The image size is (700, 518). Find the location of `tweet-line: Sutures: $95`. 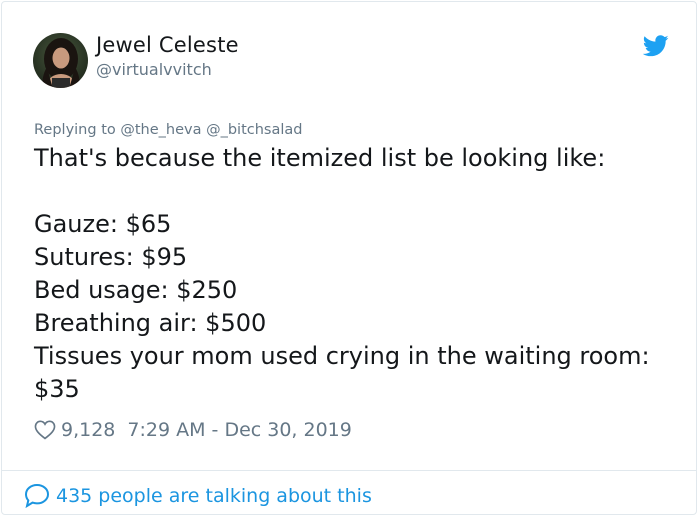

tweet-line: Sutures: $95 is located at coordinates (111, 257).